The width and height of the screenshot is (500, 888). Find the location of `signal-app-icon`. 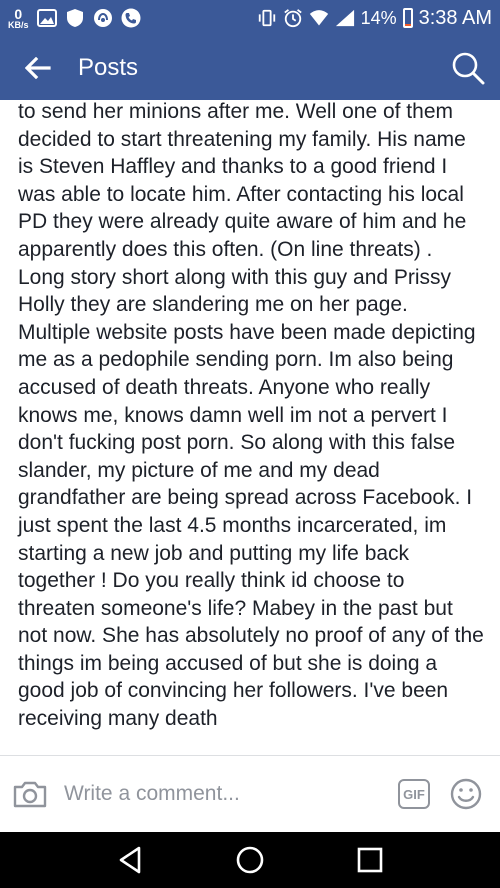

signal-app-icon is located at coordinates (103, 18).